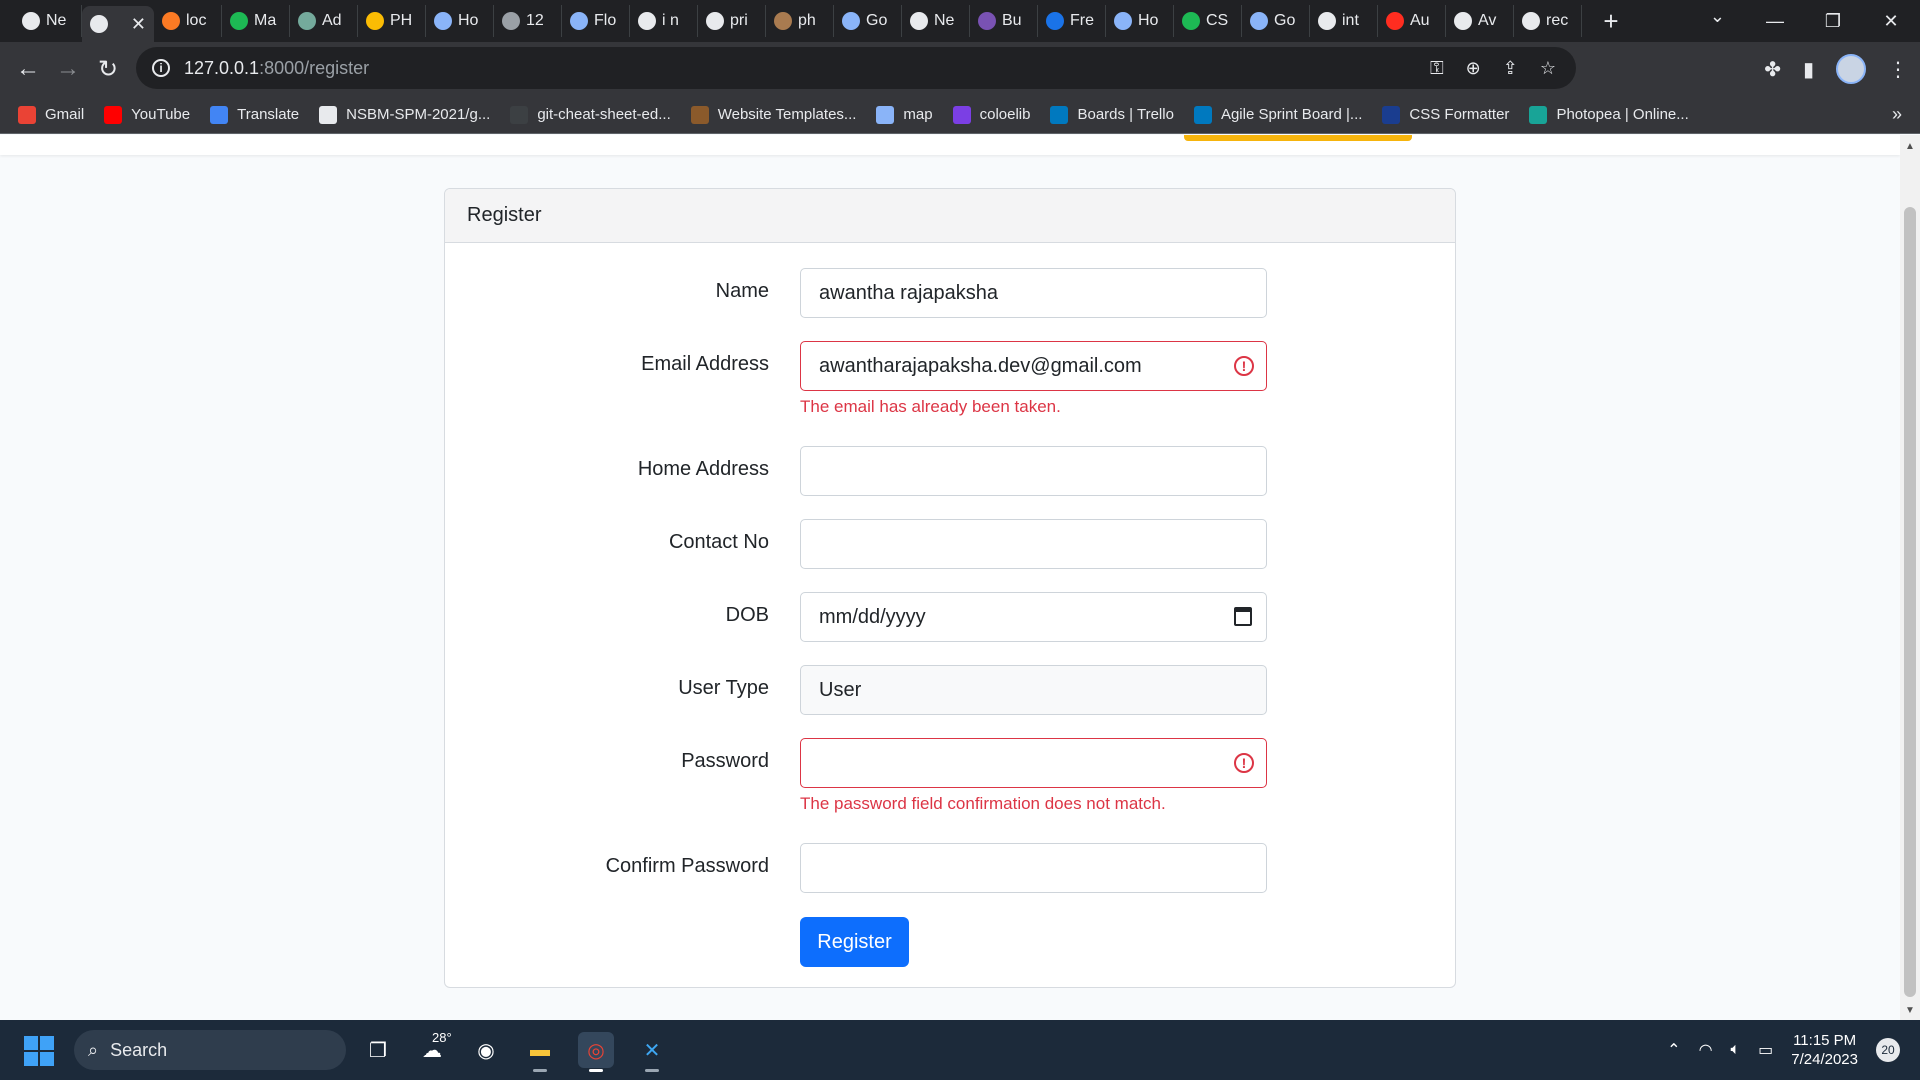  Describe the element at coordinates (732, 21) in the screenshot. I see `browser-tab: pri` at that location.